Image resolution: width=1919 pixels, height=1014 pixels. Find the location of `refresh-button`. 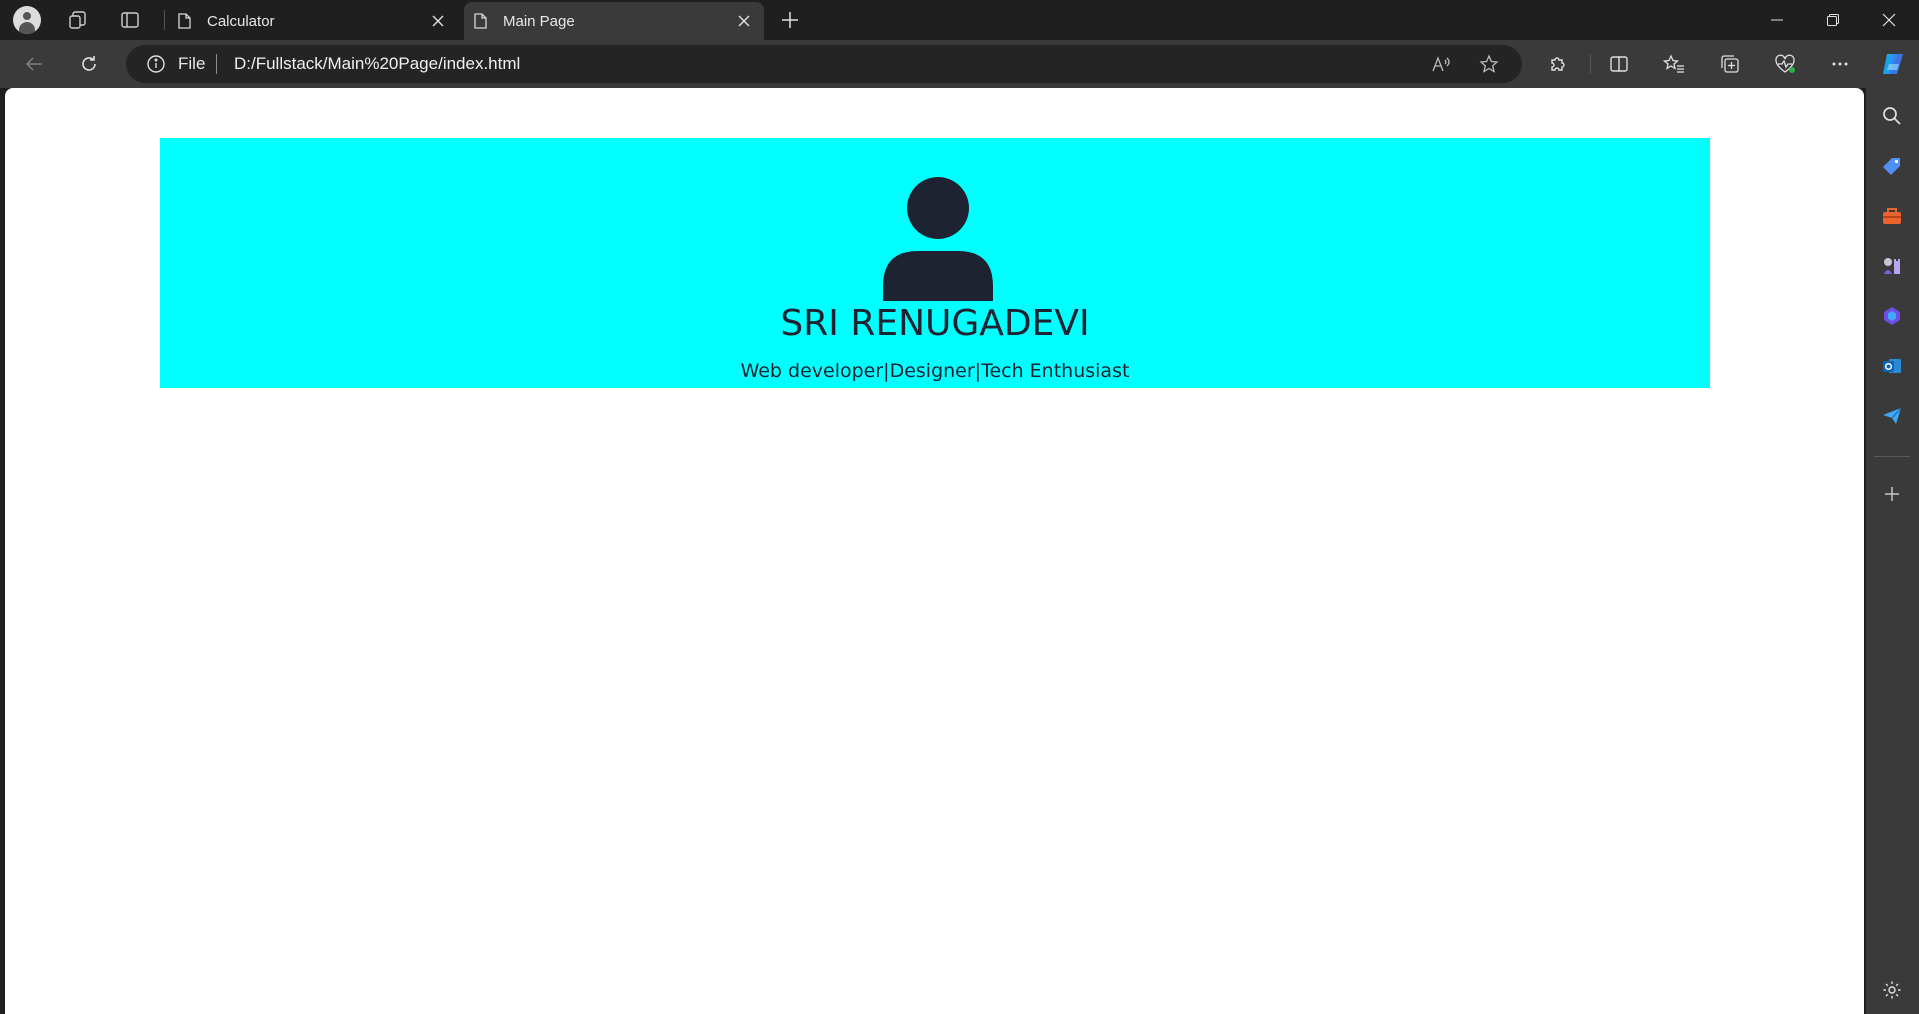

refresh-button is located at coordinates (89, 64).